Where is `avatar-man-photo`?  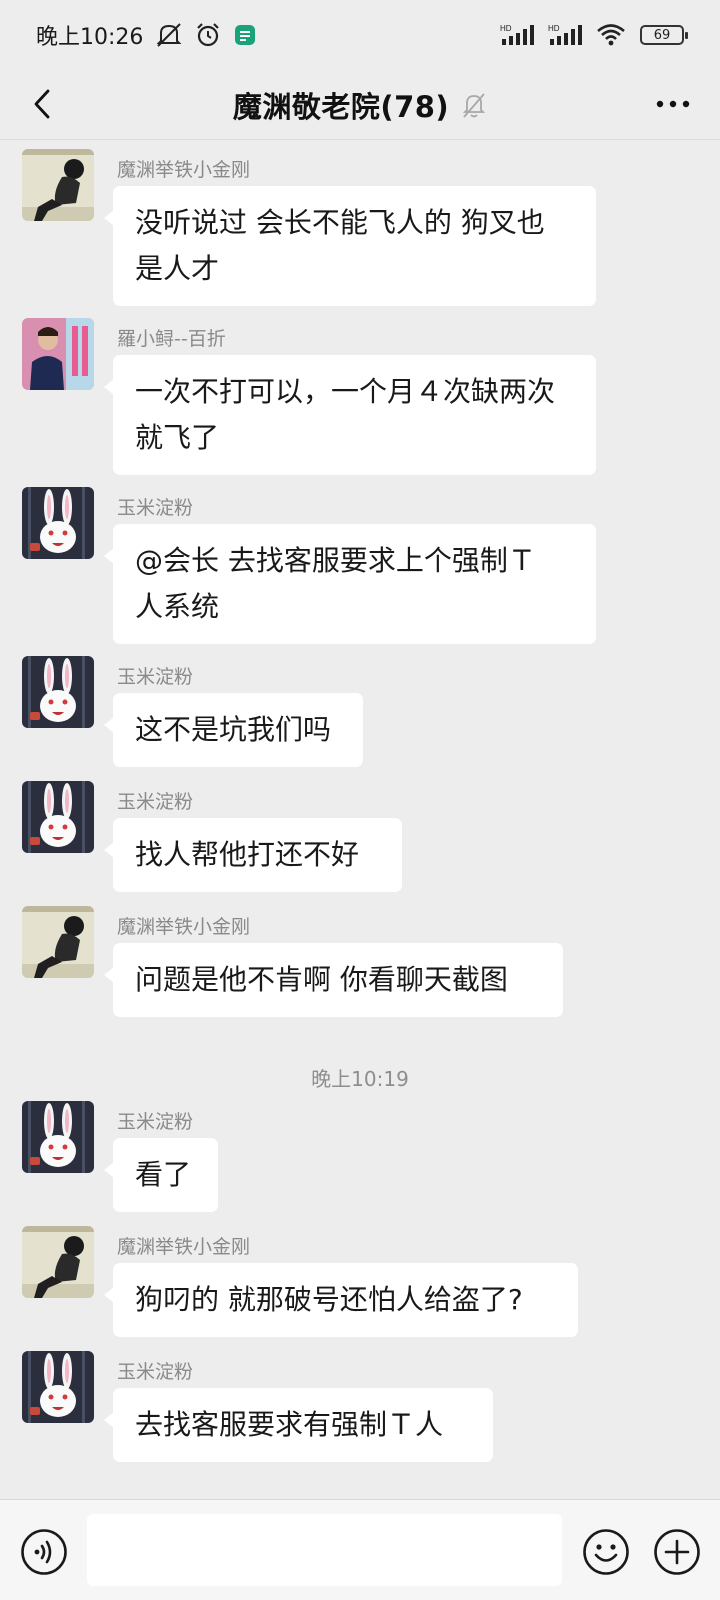 avatar-man-photo is located at coordinates (58, 354).